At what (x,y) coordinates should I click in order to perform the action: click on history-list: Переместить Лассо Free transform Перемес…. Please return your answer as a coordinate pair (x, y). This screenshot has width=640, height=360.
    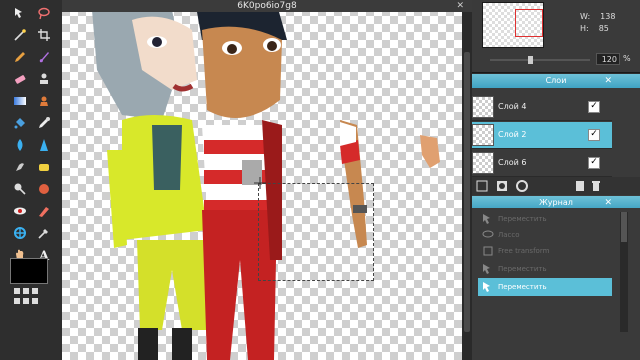
    Looking at the image, I should click on (556, 284).